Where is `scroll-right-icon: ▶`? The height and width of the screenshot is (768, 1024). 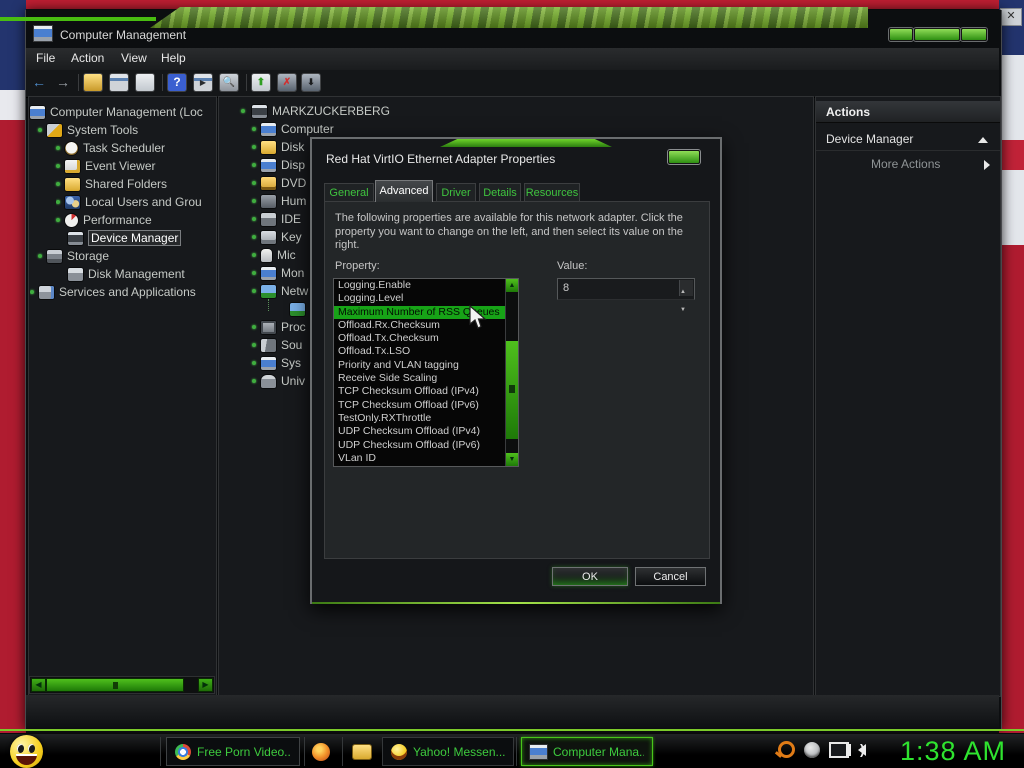
scroll-right-icon: ▶ is located at coordinates (205, 685).